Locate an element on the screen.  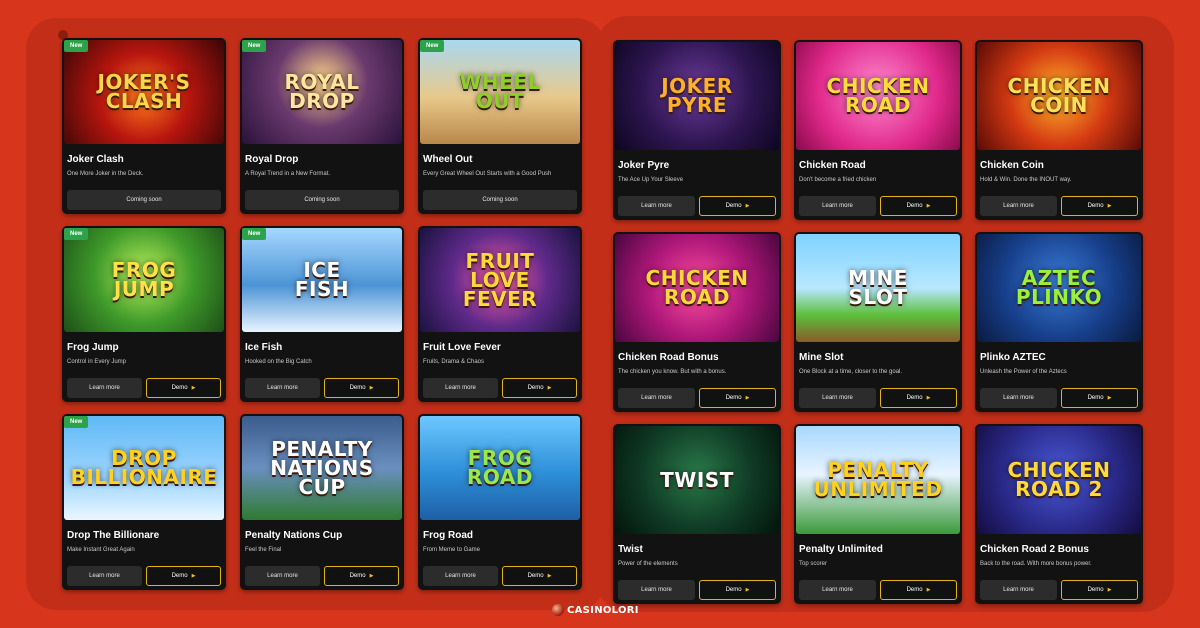
game-tagline: Fruits, Drama & Chaos is located at coordinates (454, 362).